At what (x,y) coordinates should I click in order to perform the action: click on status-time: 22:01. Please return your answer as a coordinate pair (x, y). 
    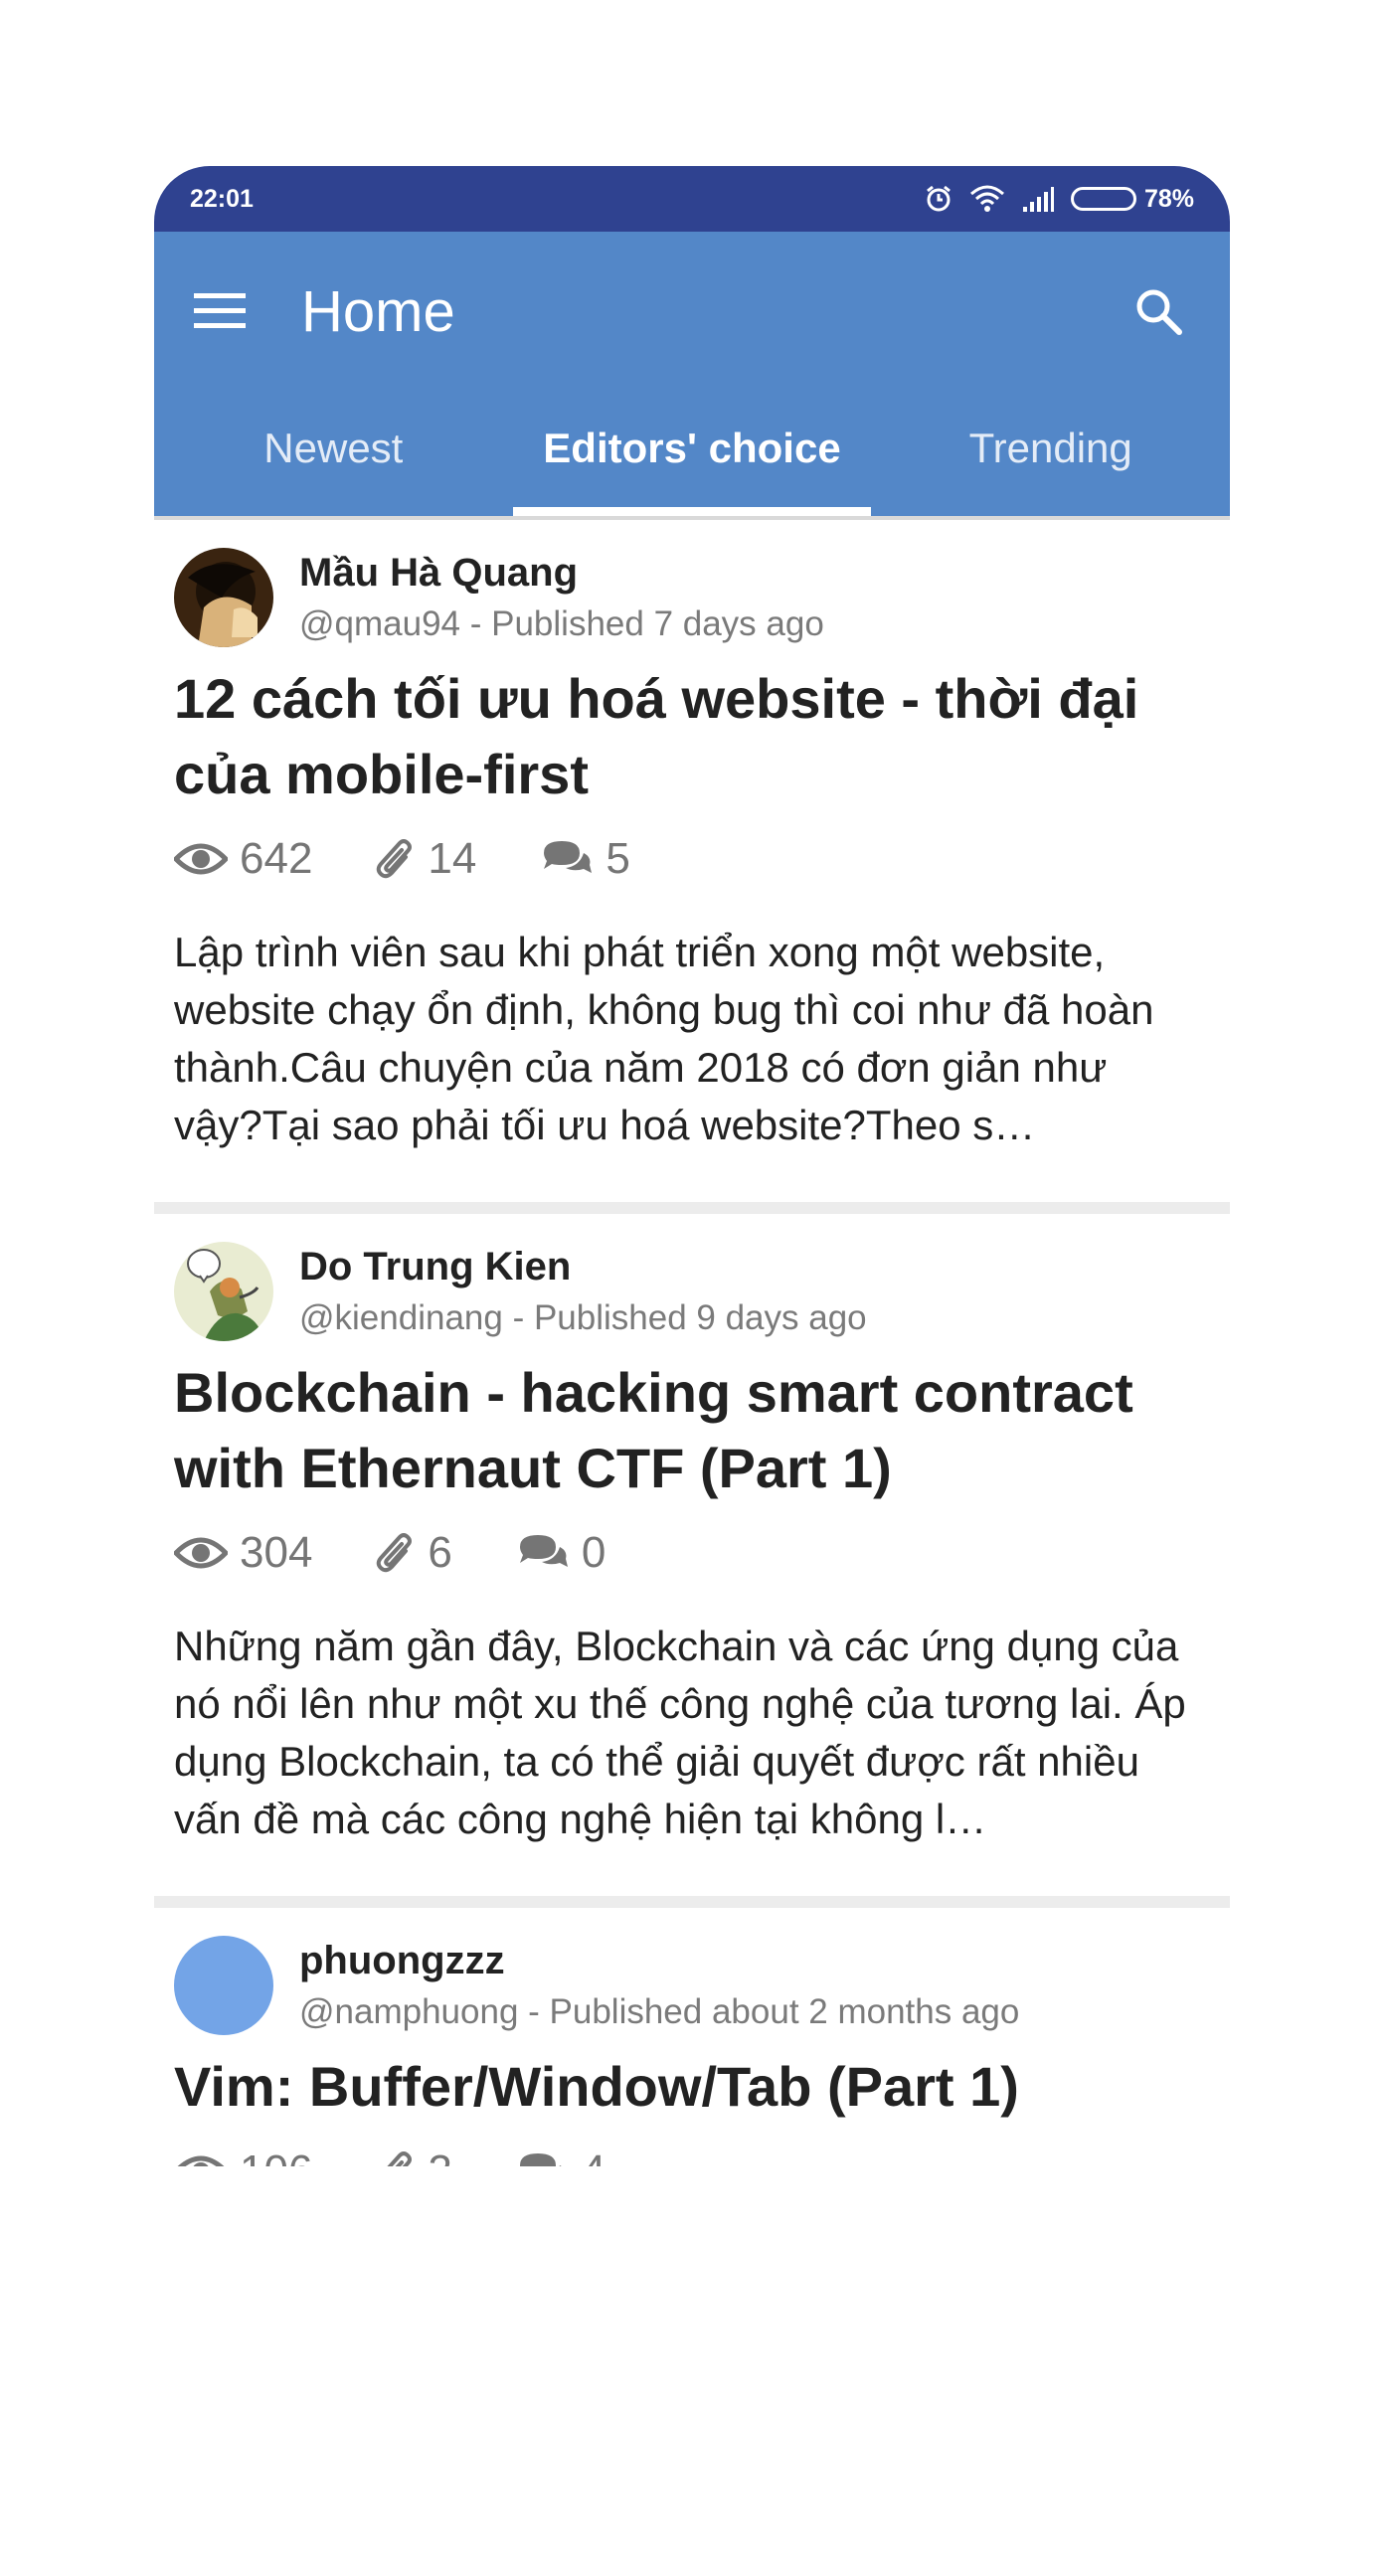
    Looking at the image, I should click on (222, 198).